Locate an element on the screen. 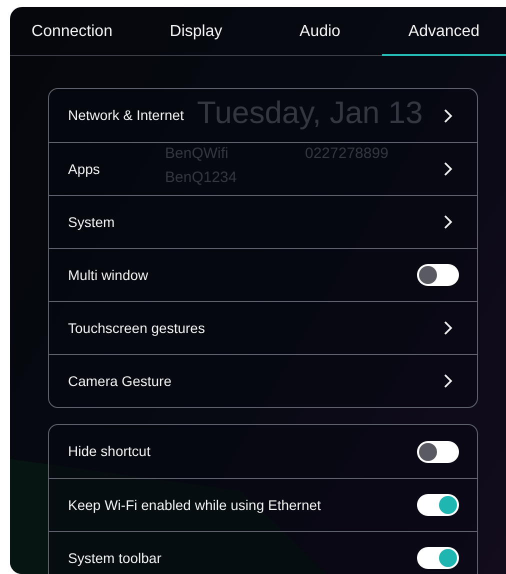 The width and height of the screenshot is (506, 574). tab: Connection is located at coordinates (72, 31).